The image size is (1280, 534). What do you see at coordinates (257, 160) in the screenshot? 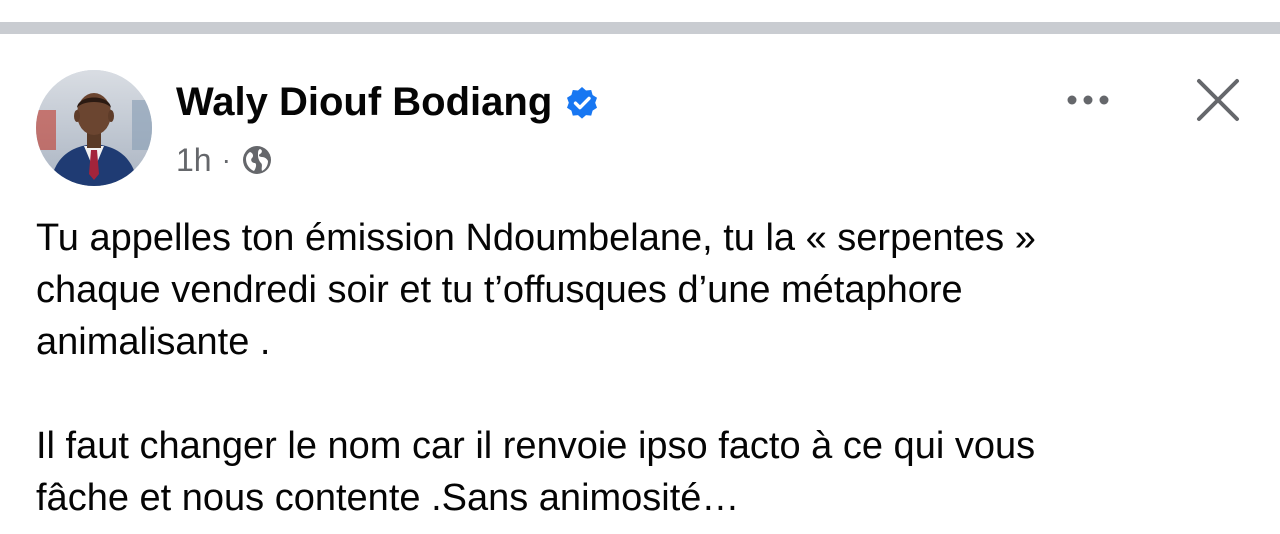
I see `globe-icon` at bounding box center [257, 160].